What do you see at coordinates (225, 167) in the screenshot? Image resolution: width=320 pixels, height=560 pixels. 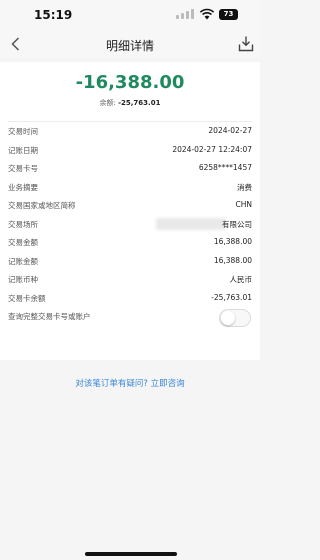 I see `row-value: 6258****1457` at bounding box center [225, 167].